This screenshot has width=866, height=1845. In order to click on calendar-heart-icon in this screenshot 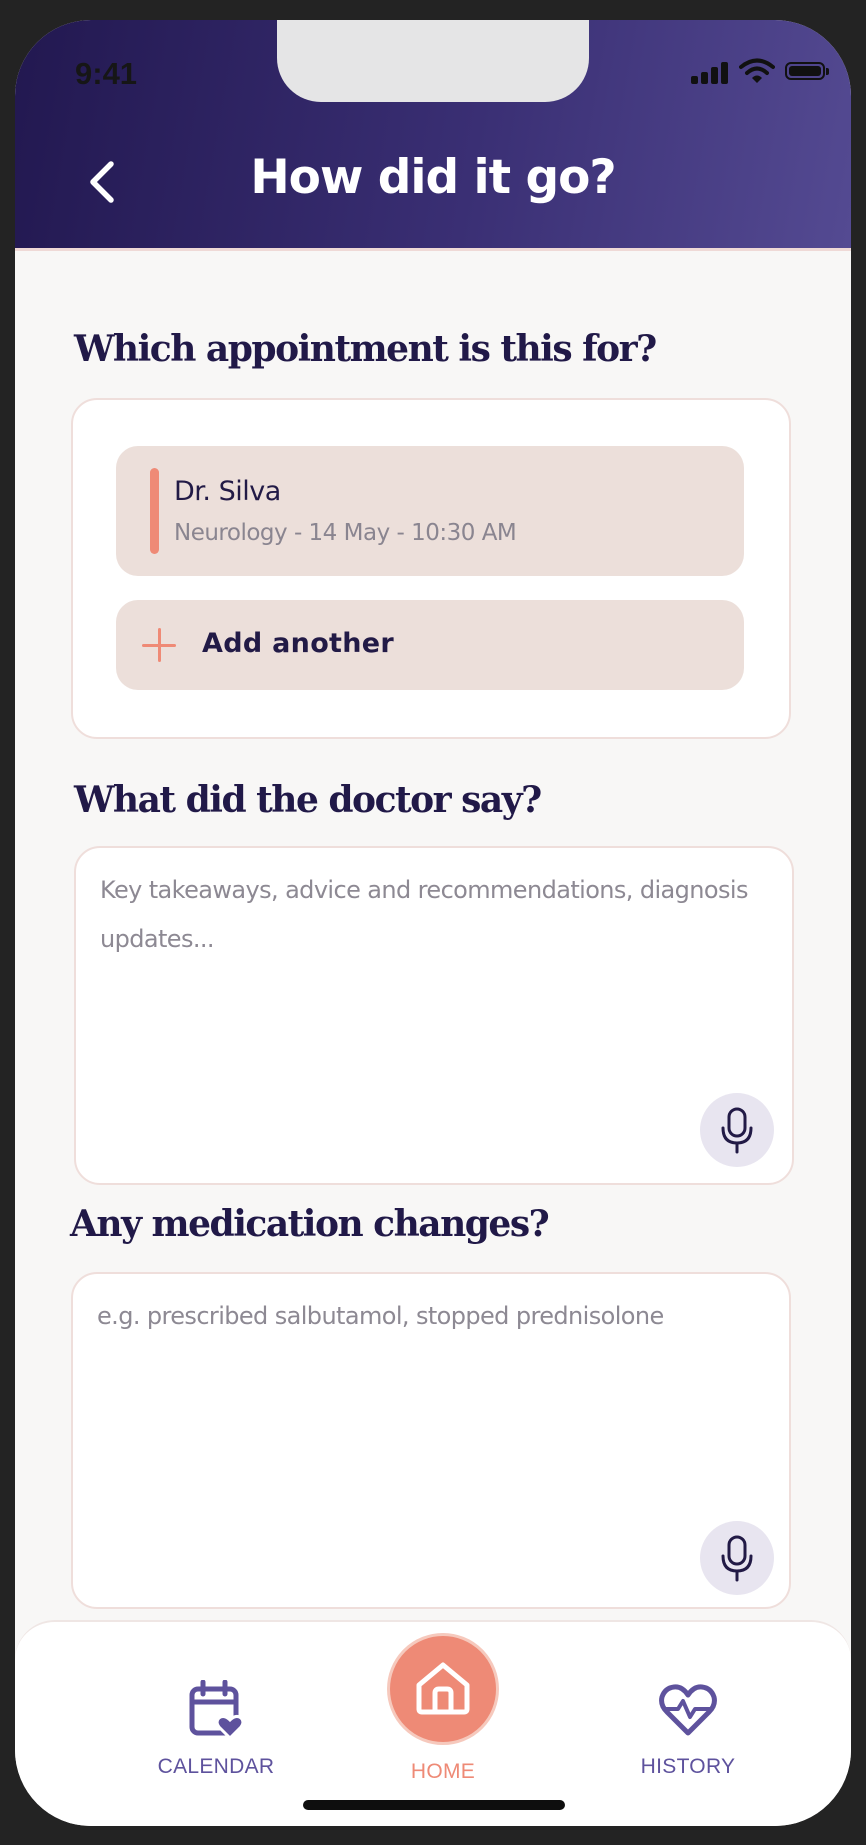, I will do `click(216, 1710)`.